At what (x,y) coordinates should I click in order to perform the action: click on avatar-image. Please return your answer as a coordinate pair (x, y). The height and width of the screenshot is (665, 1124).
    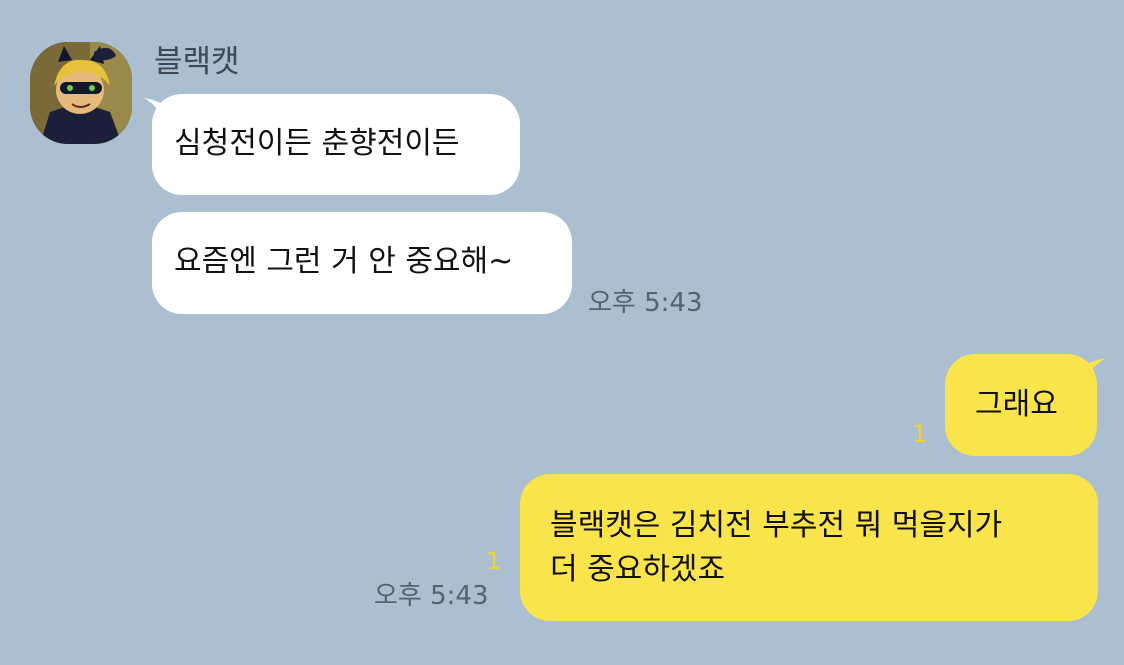
    Looking at the image, I should click on (81, 93).